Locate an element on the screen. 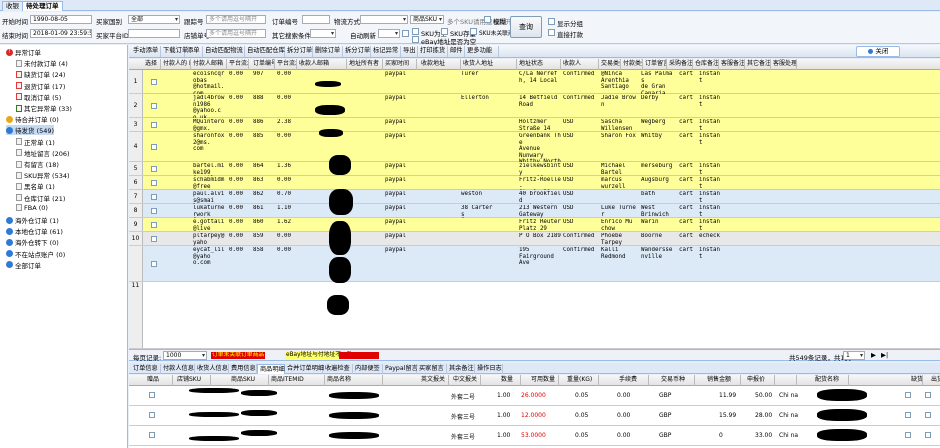  tree-item: 黑名单 (1) is located at coordinates (35, 186).